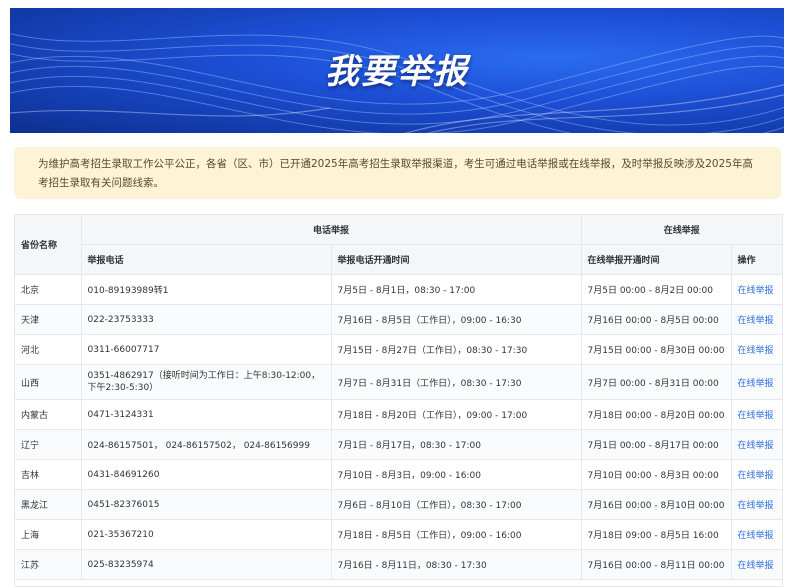  I want to click on cell-phone-time: 7月5日 - 8月1日，08:30 - 17:00, so click(456, 289).